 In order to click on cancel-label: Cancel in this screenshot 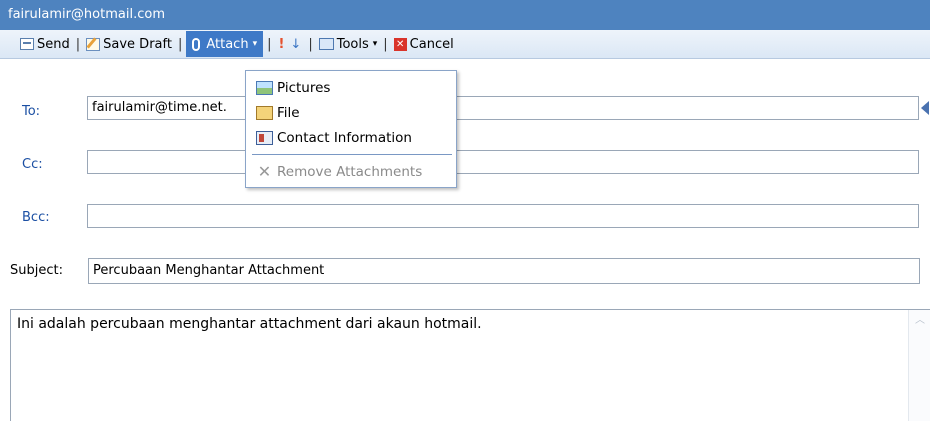, I will do `click(431, 44)`.